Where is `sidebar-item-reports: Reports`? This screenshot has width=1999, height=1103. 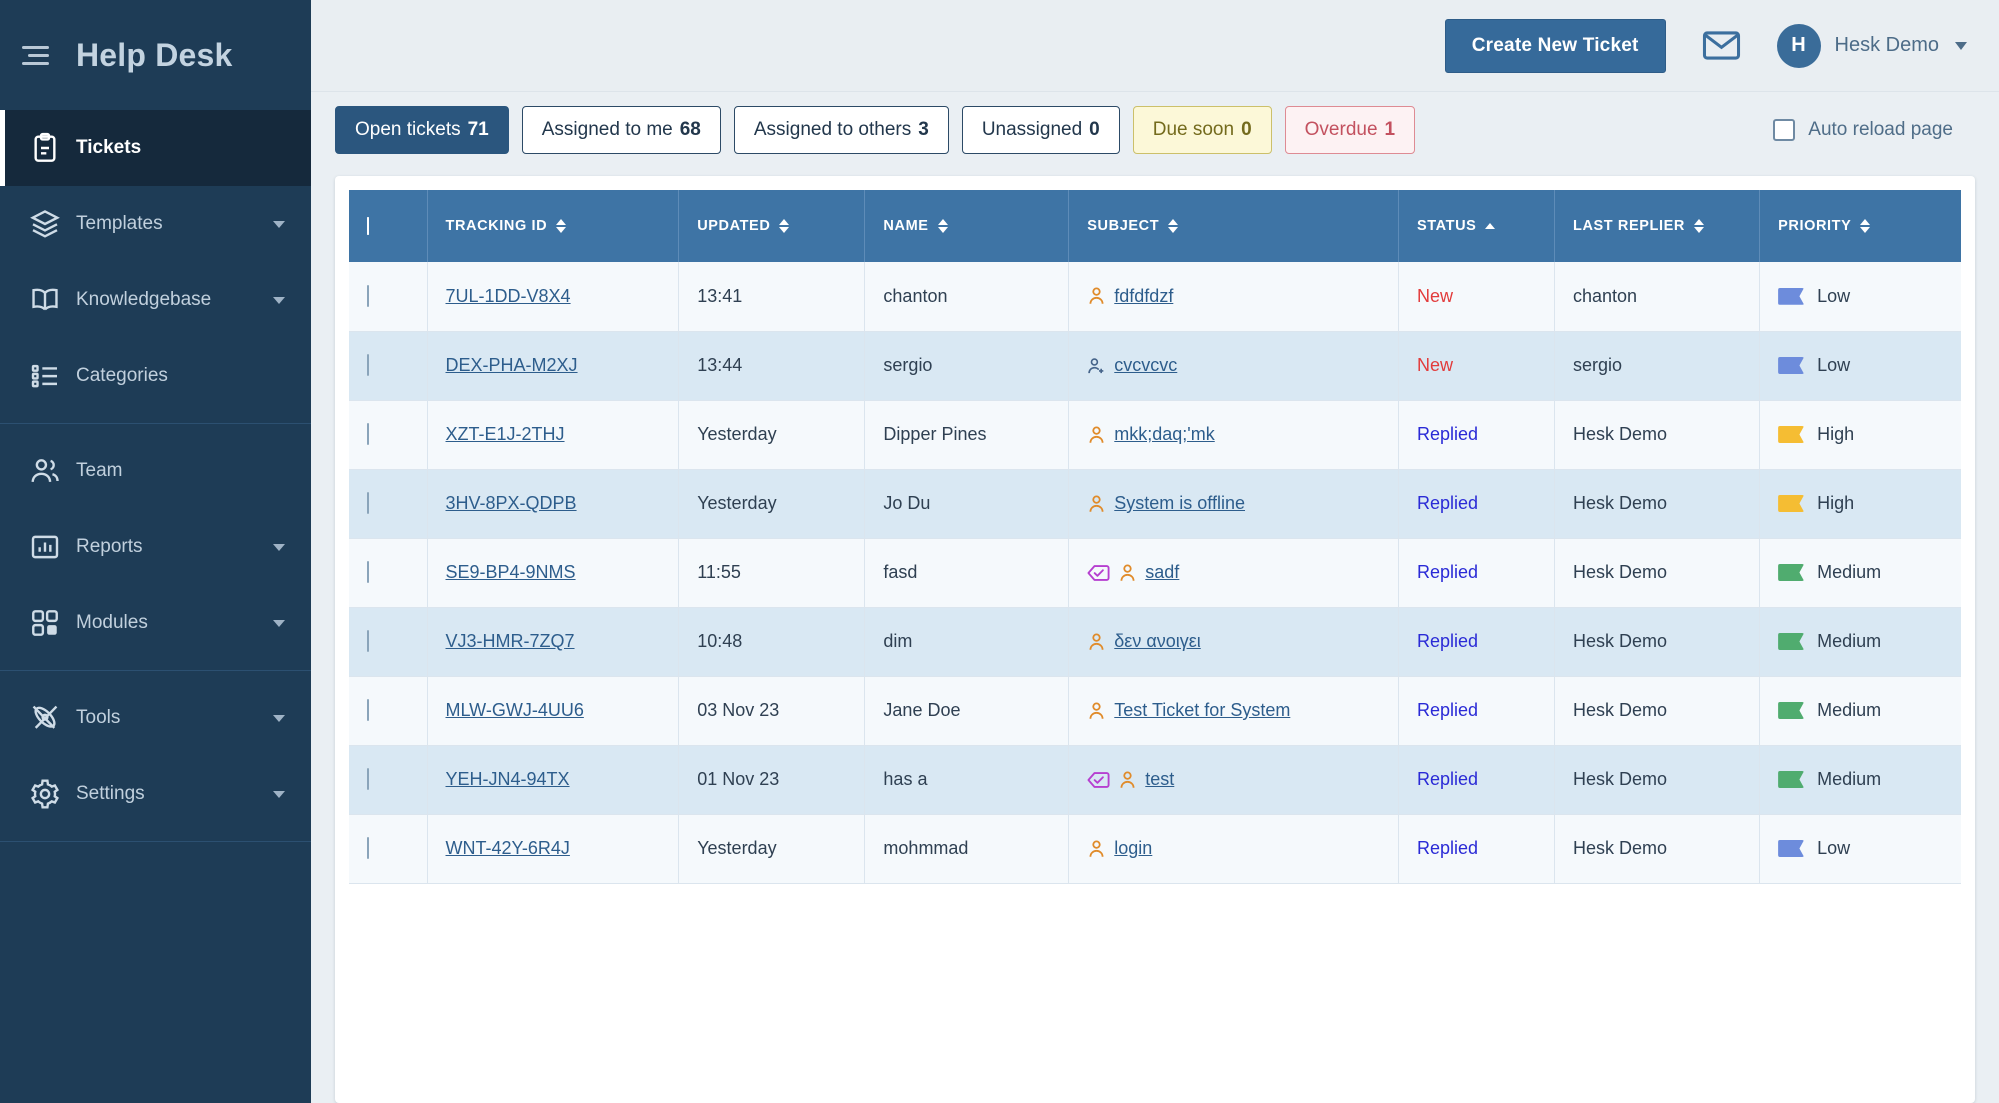
sidebar-item-reports: Reports is located at coordinates (155, 547).